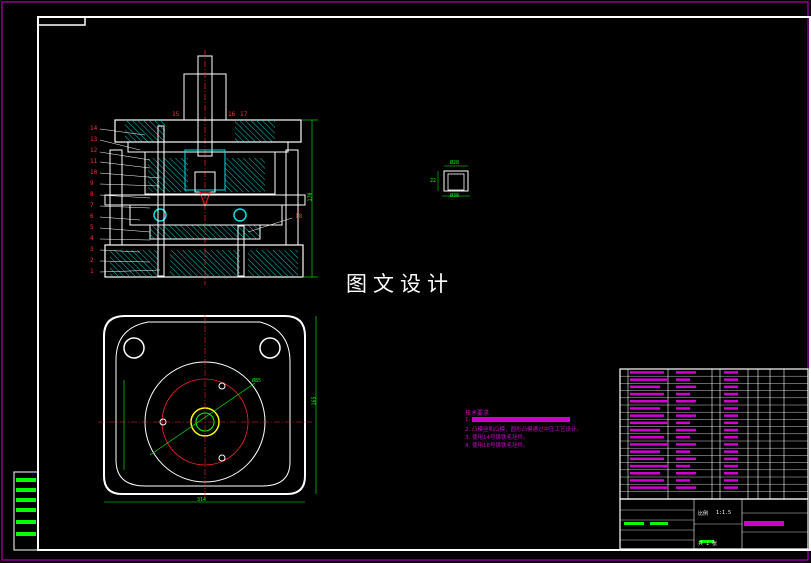 The height and width of the screenshot is (563, 811). Describe the element at coordinates (26, 511) in the screenshot. I see `binding-strip` at that location.